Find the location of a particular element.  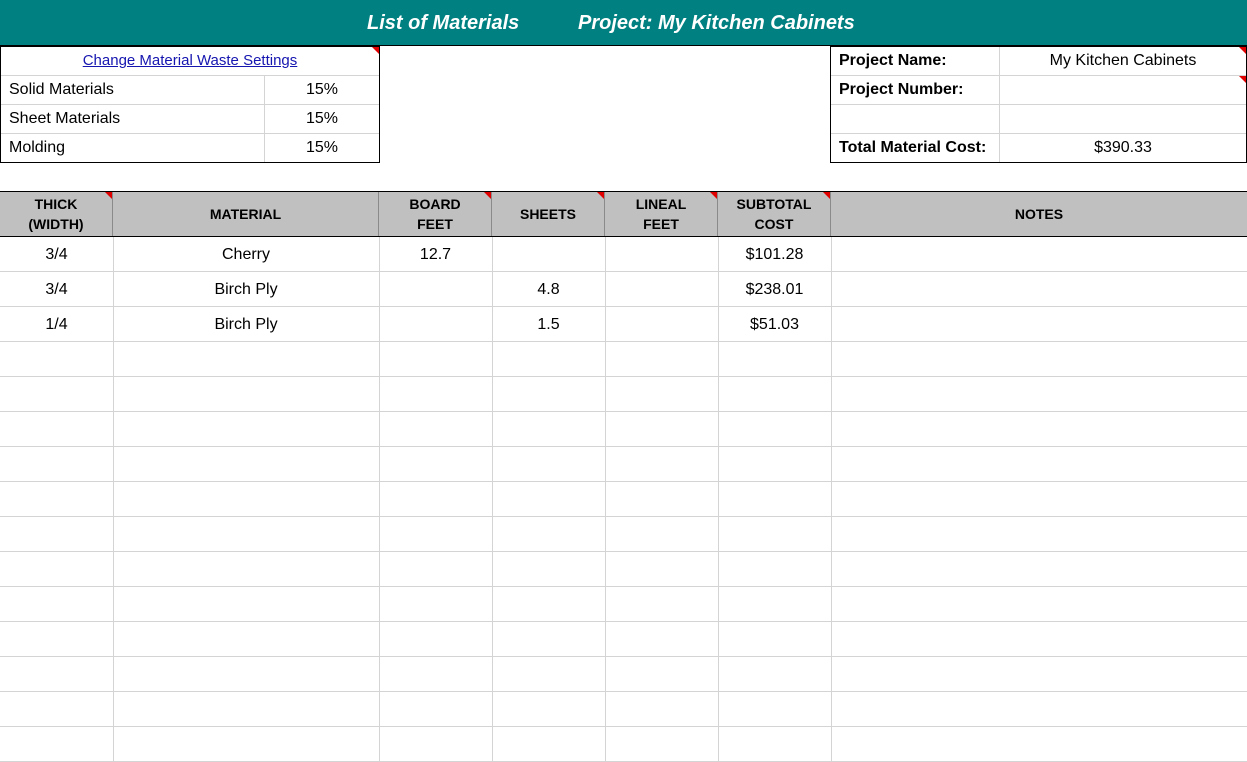

waste-value-solid: 15% is located at coordinates (322, 90).